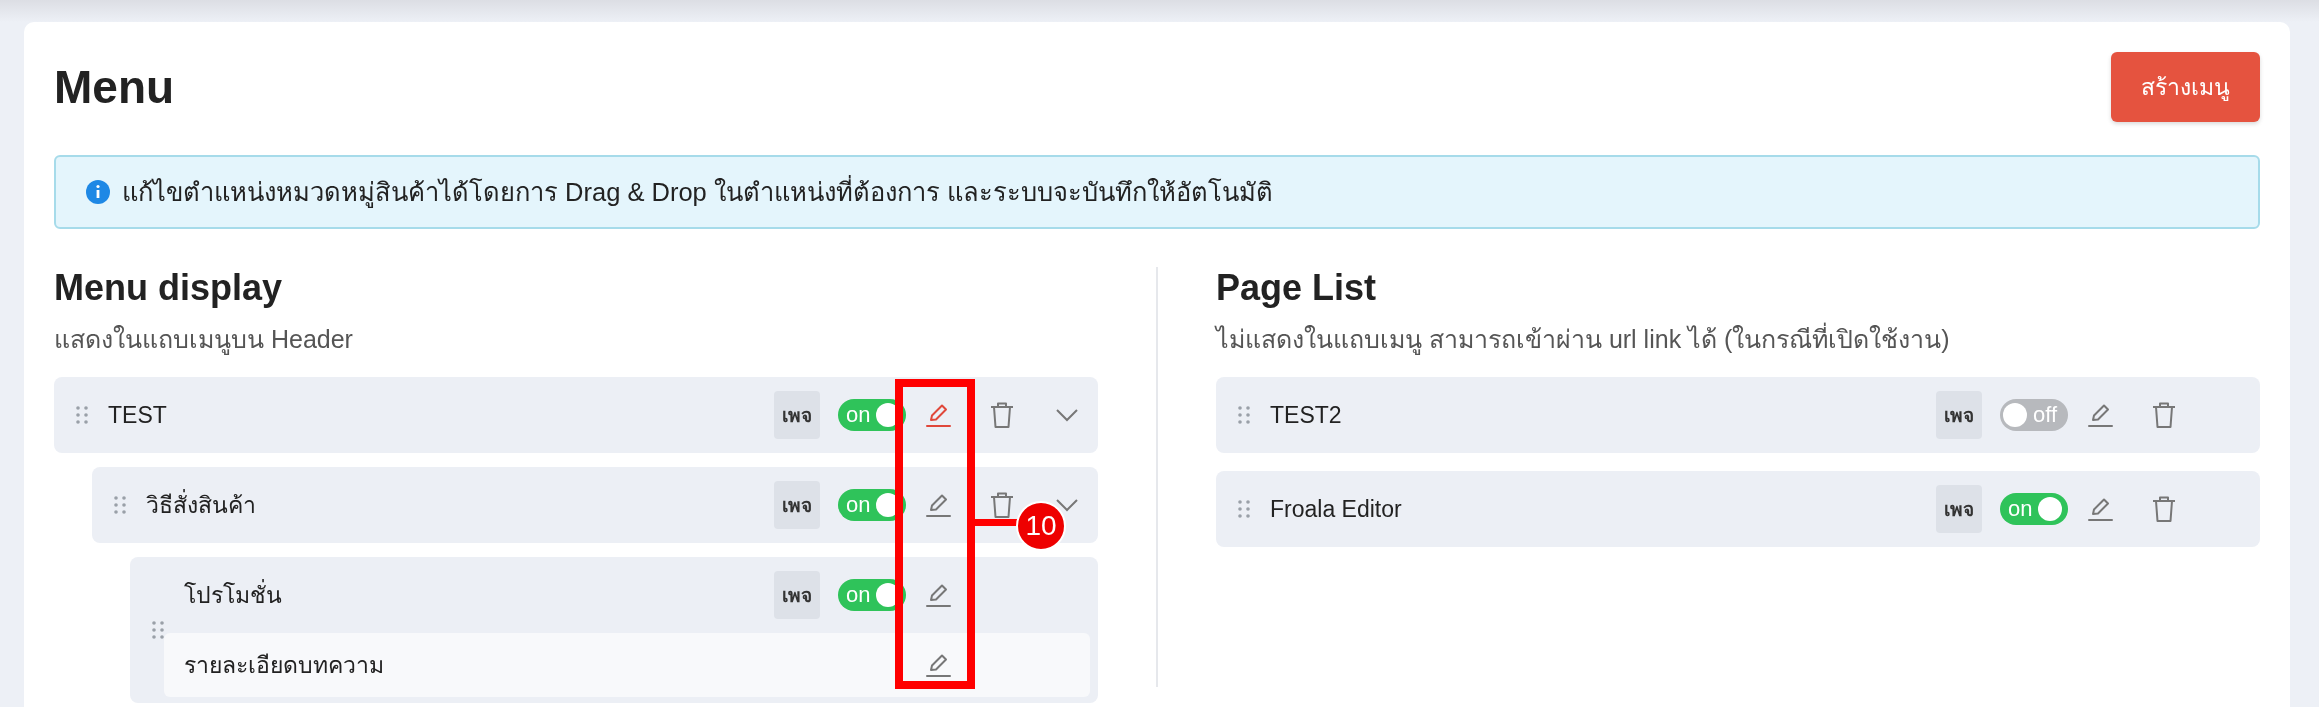 The height and width of the screenshot is (707, 2319). Describe the element at coordinates (450, 505) in the screenshot. I see `menu-item-label: วิธีสั่งสินค้า` at that location.